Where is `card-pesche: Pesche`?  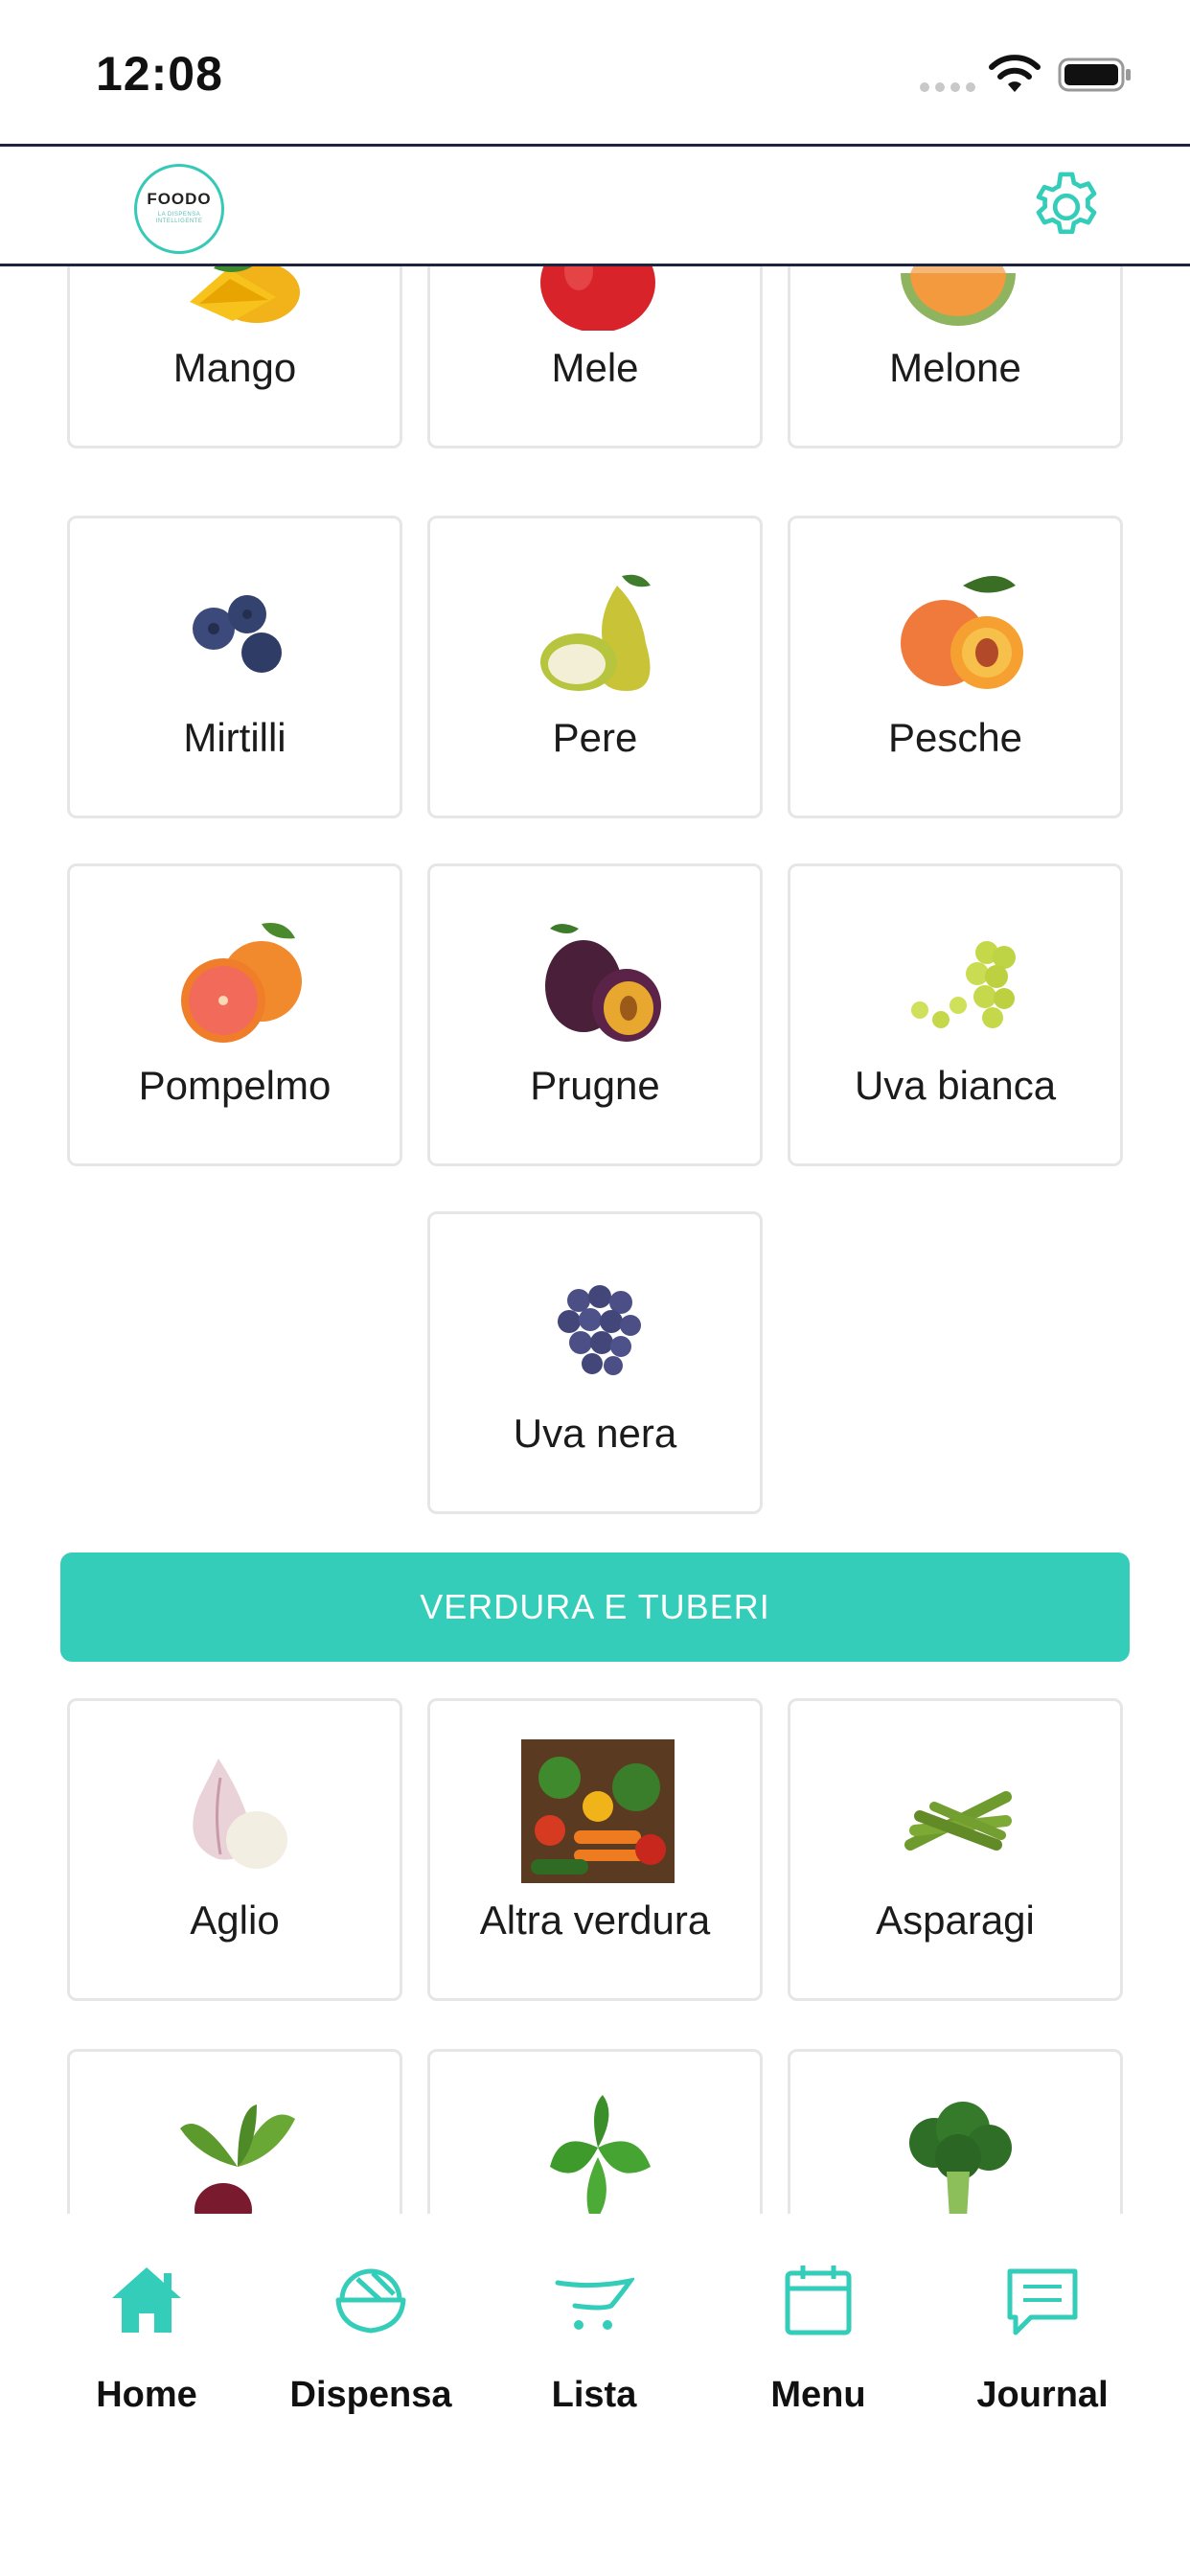 card-pesche: Pesche is located at coordinates (956, 667).